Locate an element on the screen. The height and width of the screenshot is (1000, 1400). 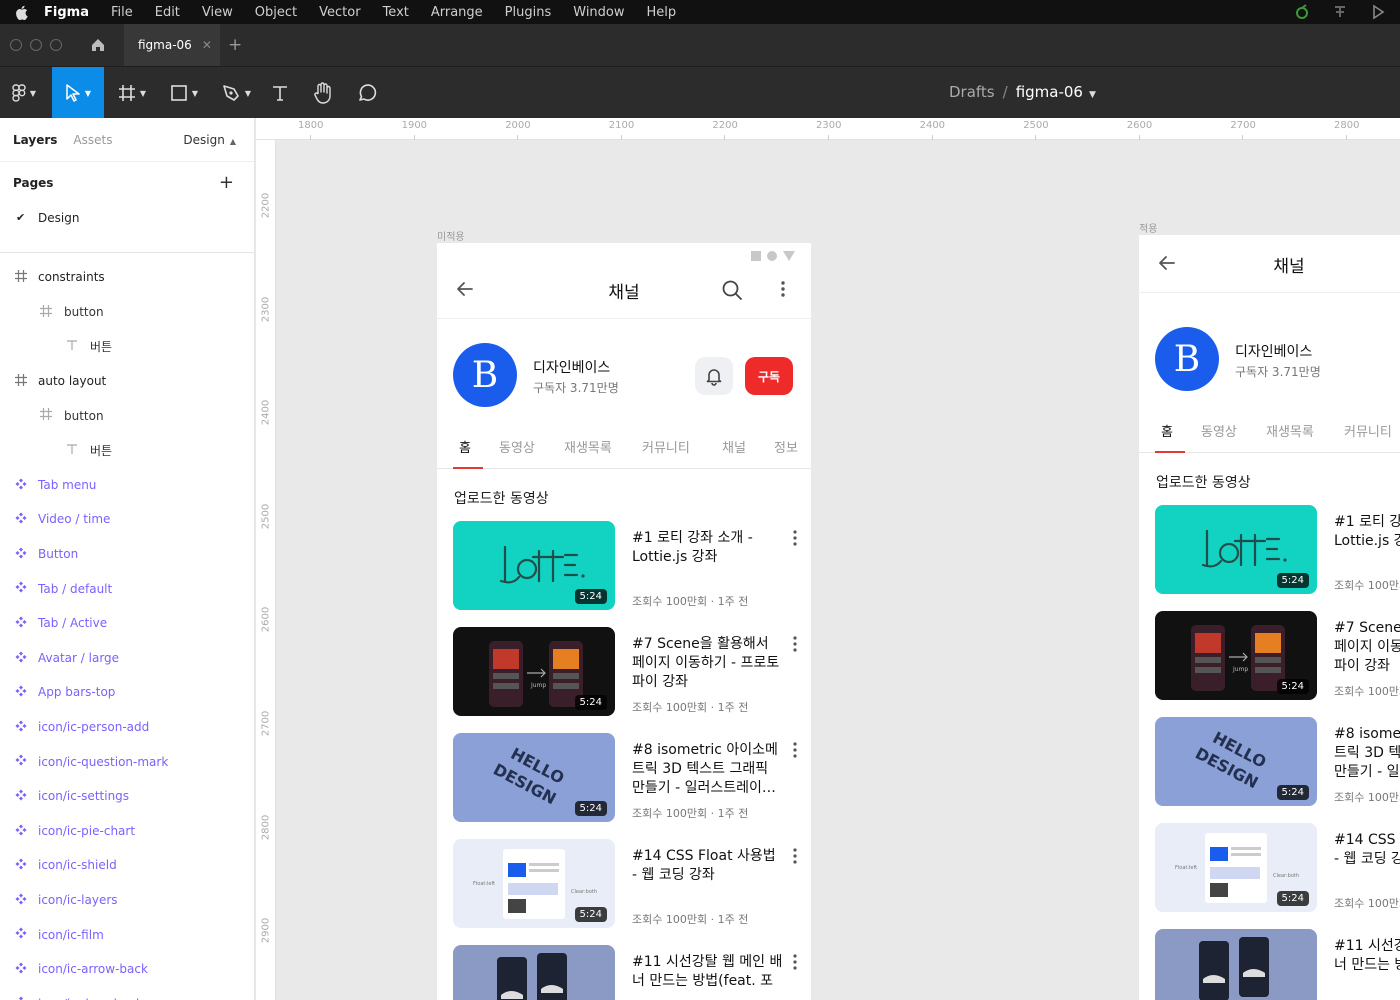
page-item-design: ✔ Design is located at coordinates (127, 218).